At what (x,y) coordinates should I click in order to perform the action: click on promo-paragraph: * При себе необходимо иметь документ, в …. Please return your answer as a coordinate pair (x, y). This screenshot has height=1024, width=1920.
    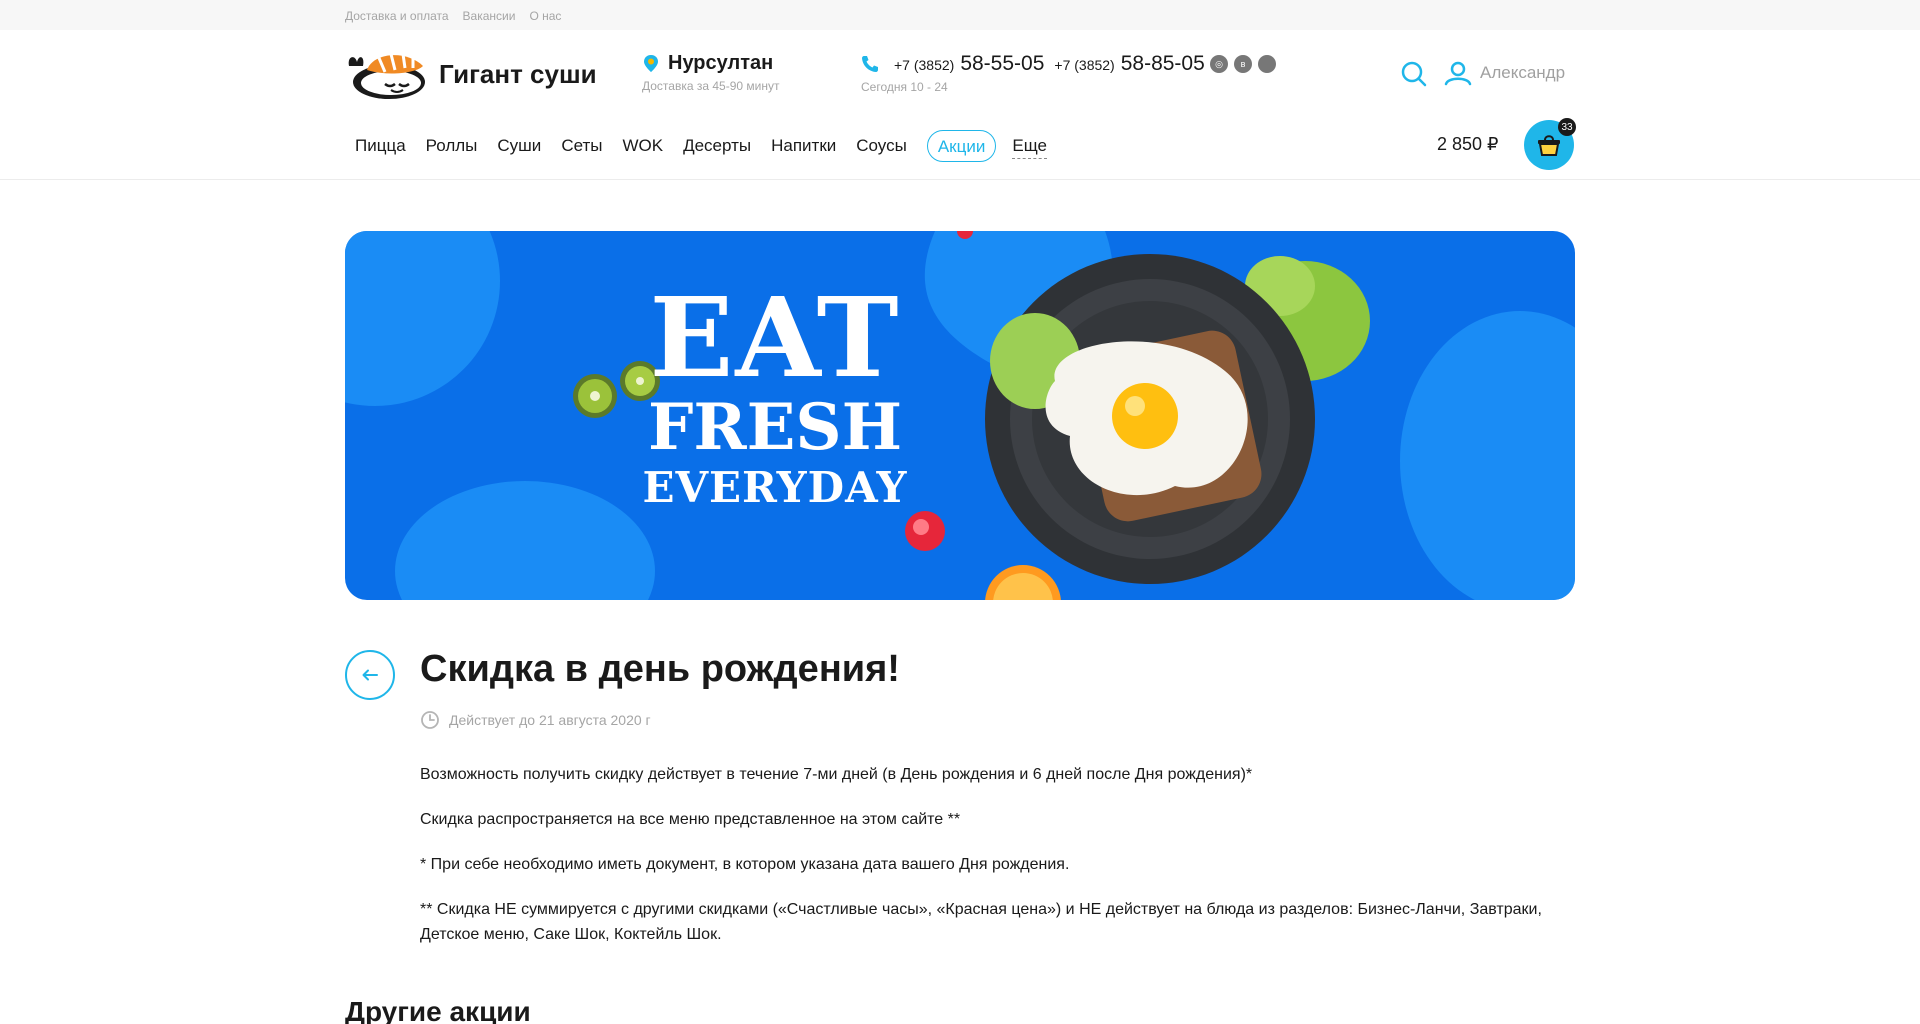
    Looking at the image, I should click on (745, 864).